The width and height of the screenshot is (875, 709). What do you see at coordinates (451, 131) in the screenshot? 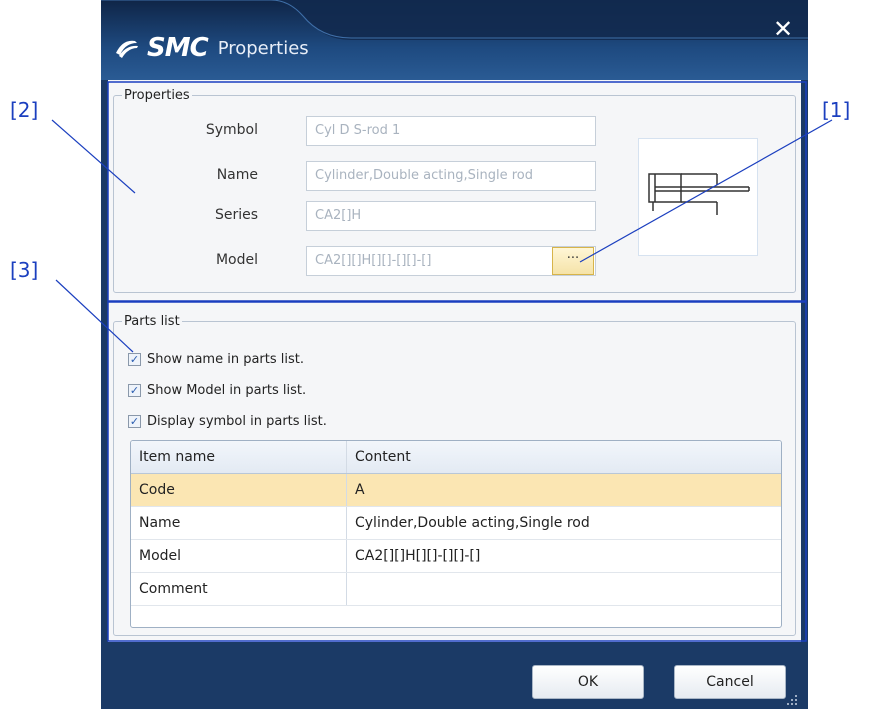
I see `symbol-field: Cyl D S-rod 1` at bounding box center [451, 131].